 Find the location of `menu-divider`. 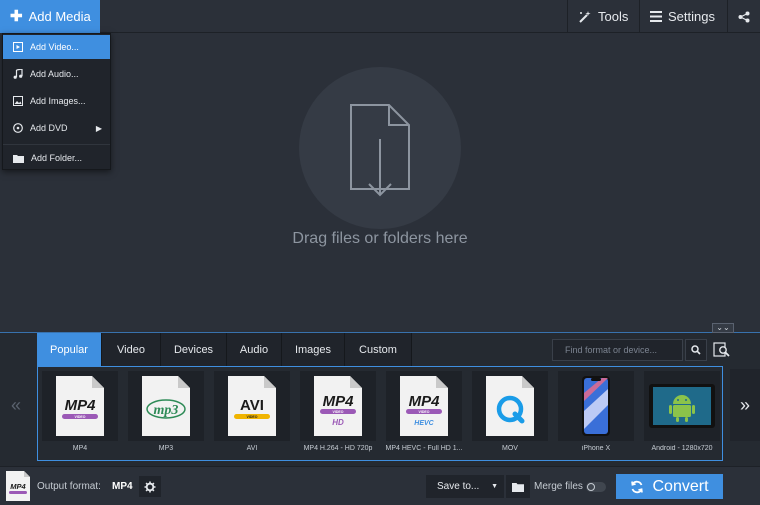

menu-divider is located at coordinates (56, 144).